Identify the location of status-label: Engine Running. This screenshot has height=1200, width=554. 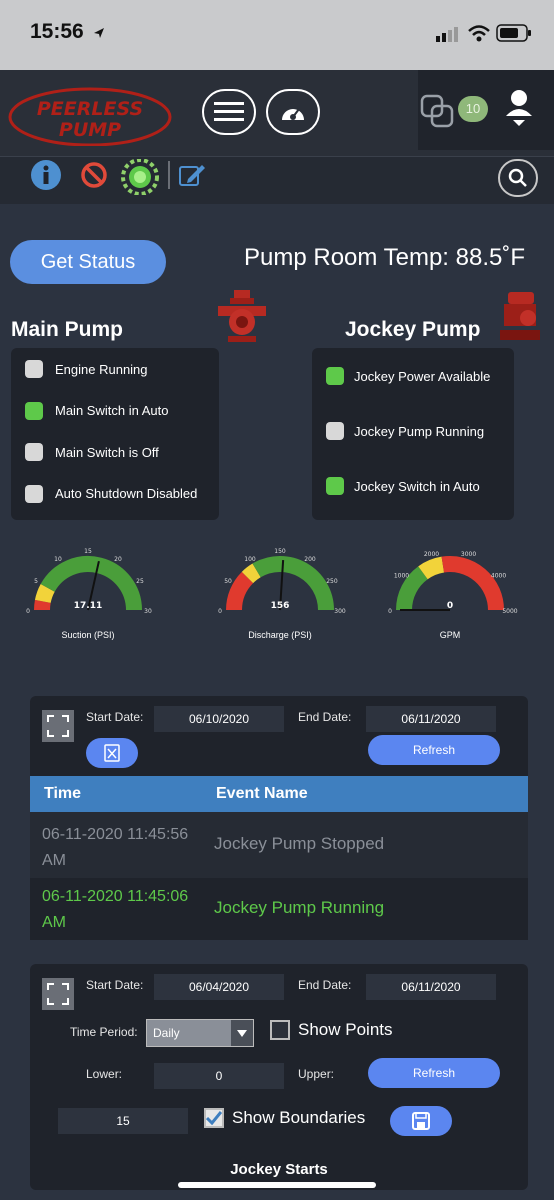
(101, 369).